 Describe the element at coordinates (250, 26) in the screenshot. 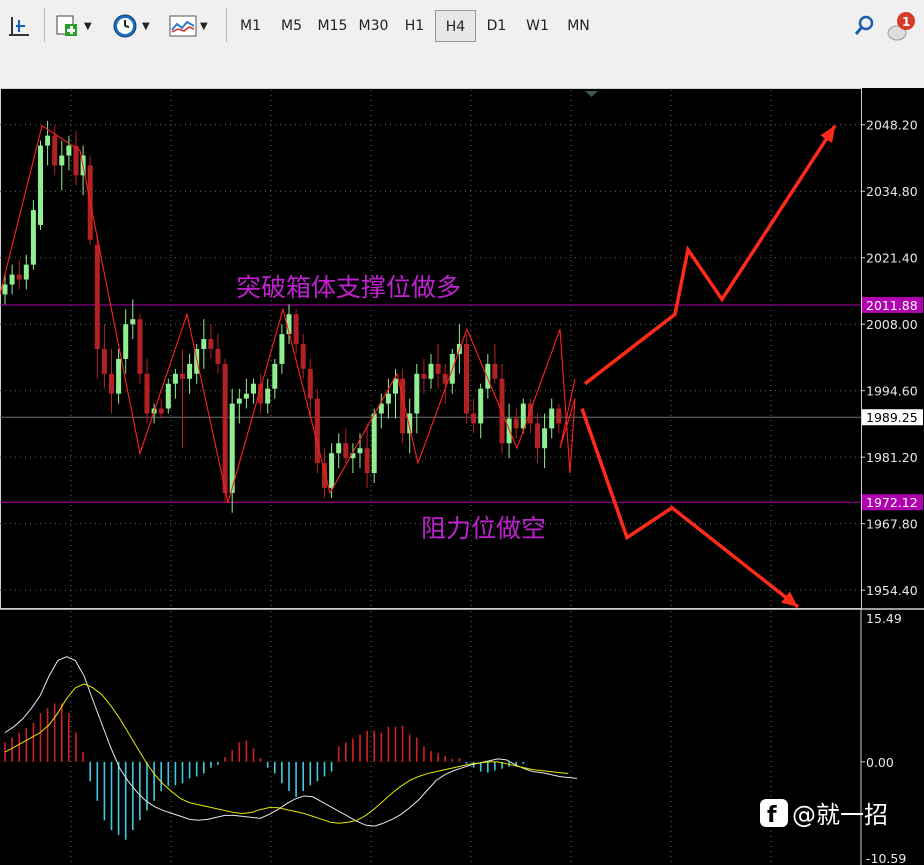

I see `timeframe-m1-button: M1` at that location.